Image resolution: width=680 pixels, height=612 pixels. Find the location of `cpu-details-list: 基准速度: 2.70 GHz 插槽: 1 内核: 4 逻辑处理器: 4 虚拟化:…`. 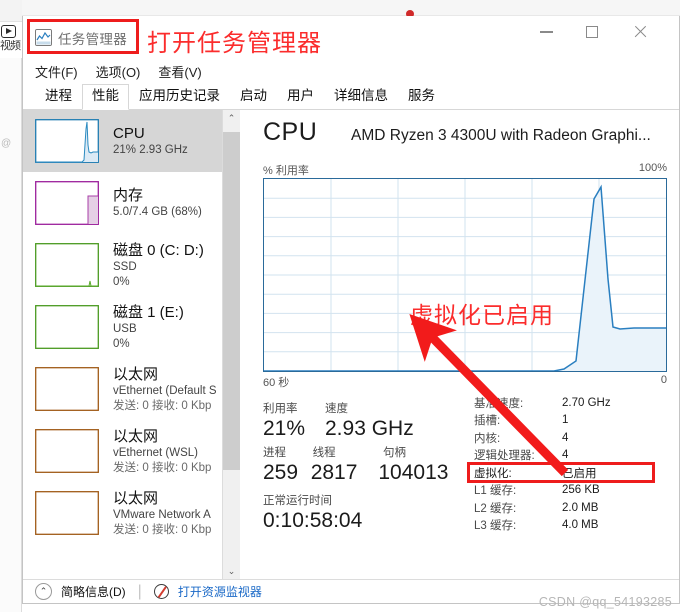

cpu-details-list: 基准速度: 2.70 GHz 插槽: 1 内核: 4 逻辑处理器: 4 虚拟化:… is located at coordinates (573, 464).